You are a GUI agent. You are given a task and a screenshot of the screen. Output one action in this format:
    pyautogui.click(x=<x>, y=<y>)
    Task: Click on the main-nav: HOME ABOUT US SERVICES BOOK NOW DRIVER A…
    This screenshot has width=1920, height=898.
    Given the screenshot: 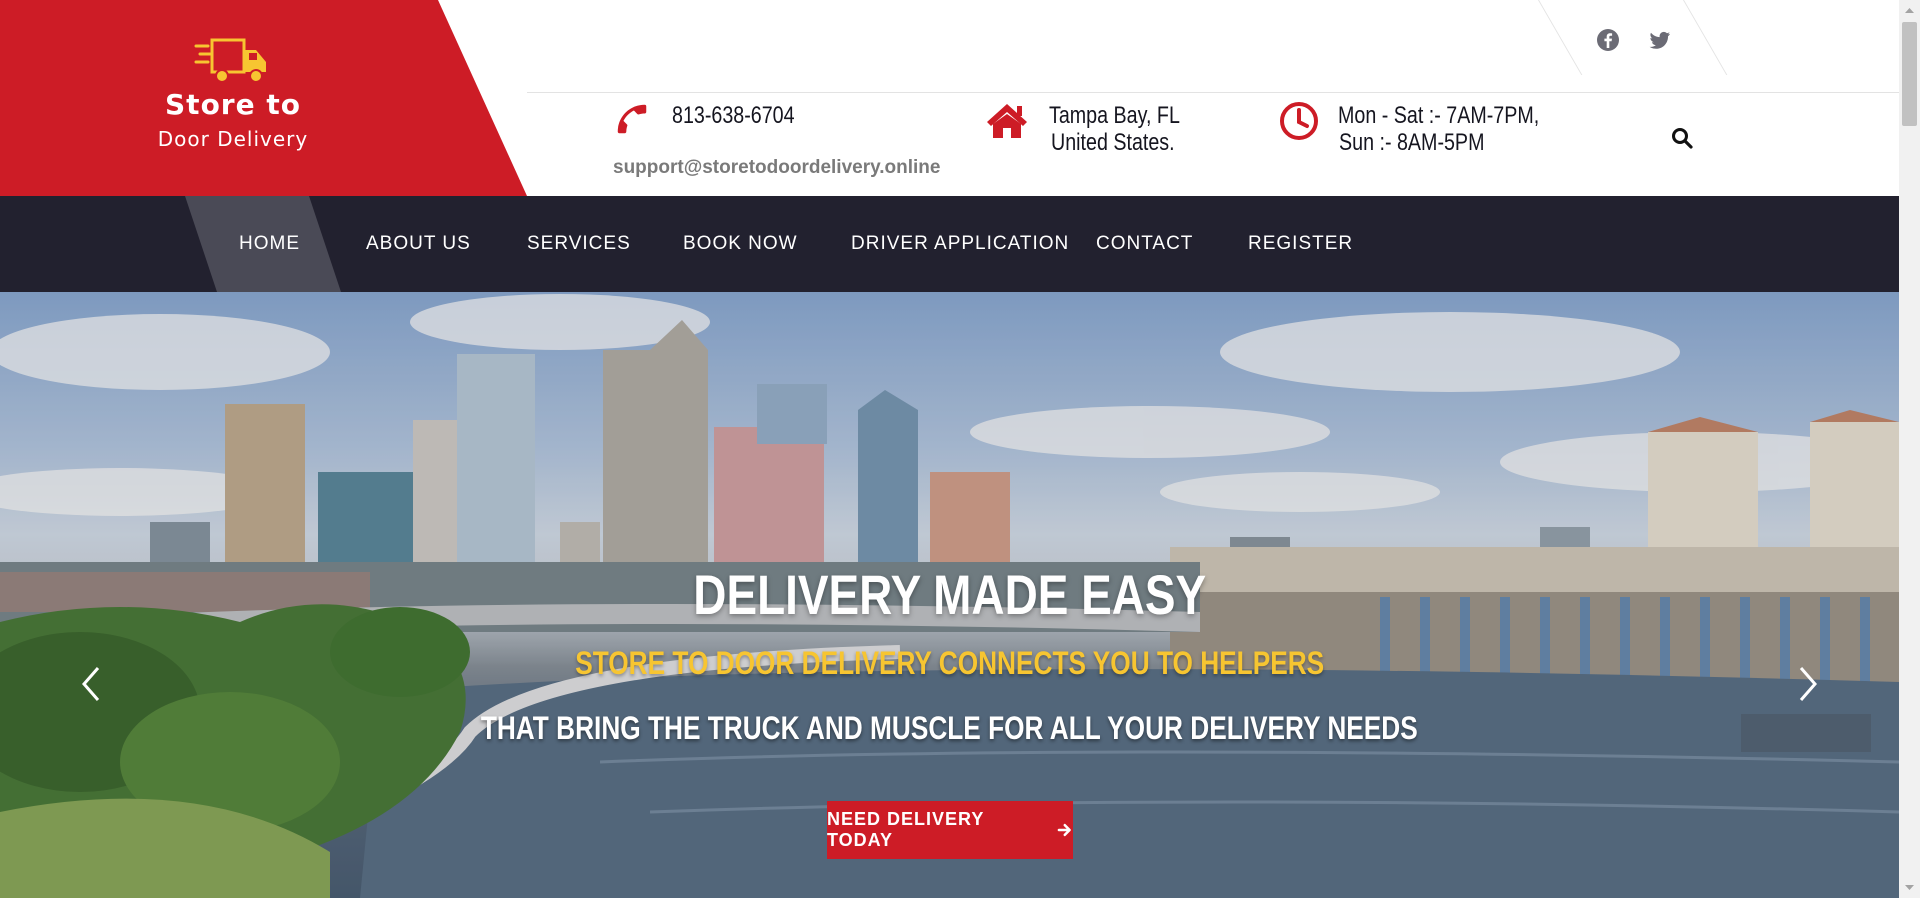 What is the action you would take?
    pyautogui.click(x=949, y=244)
    